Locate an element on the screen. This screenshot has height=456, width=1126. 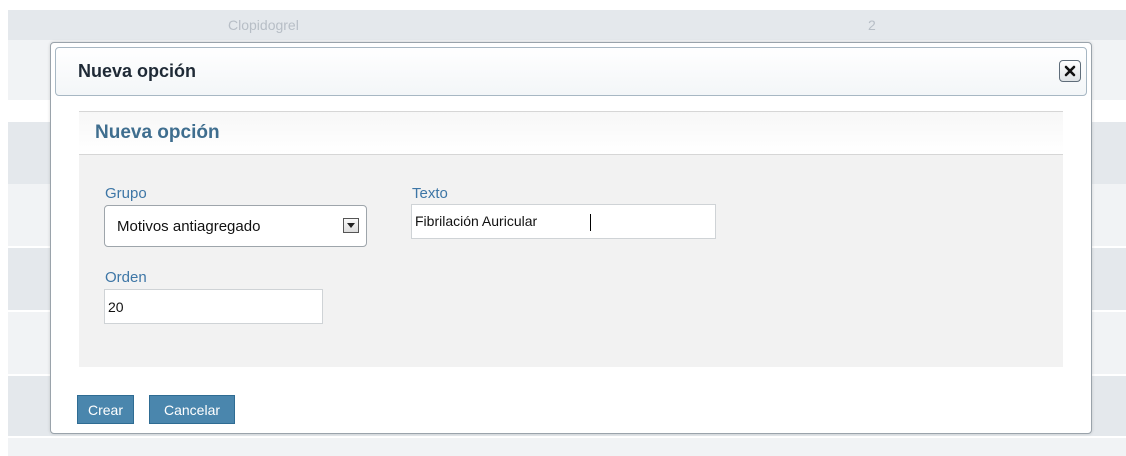
orden-input-value: 20 is located at coordinates (116, 307).